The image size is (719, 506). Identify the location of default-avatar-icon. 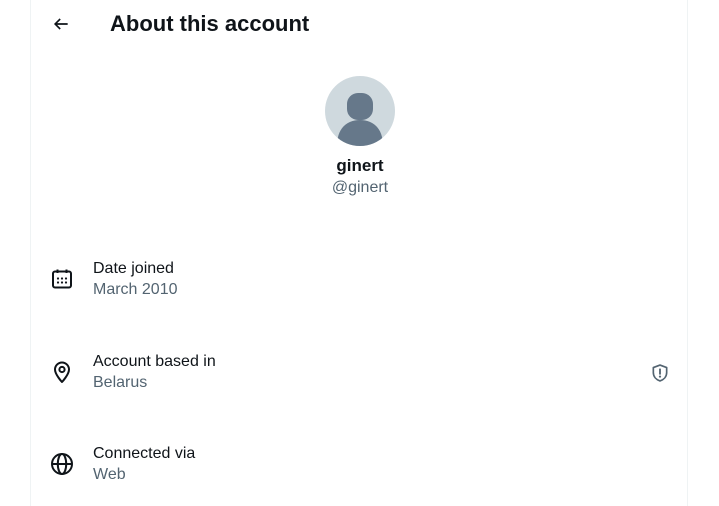
(360, 119).